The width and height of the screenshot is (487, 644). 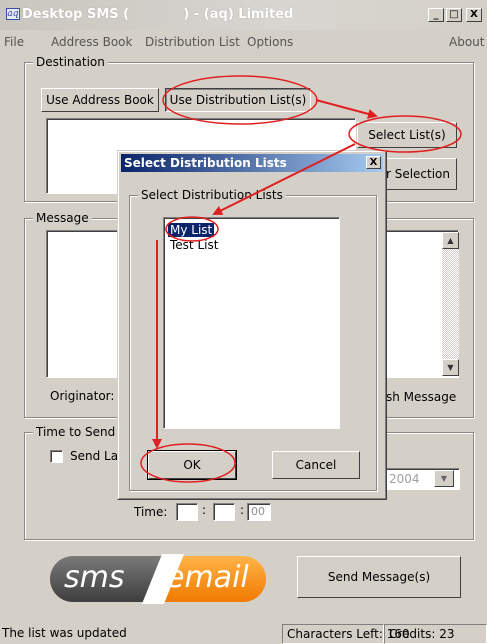 I want to click on scroll-down-icon: ▼, so click(x=450, y=367).